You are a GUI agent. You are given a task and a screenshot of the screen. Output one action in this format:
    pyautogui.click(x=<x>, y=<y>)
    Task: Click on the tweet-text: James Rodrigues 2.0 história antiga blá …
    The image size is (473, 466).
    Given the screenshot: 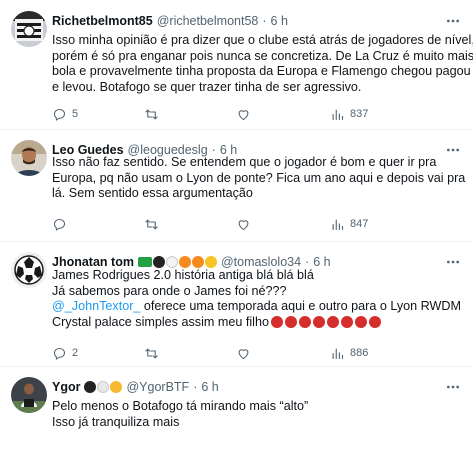 What is the action you would take?
    pyautogui.click(x=256, y=299)
    